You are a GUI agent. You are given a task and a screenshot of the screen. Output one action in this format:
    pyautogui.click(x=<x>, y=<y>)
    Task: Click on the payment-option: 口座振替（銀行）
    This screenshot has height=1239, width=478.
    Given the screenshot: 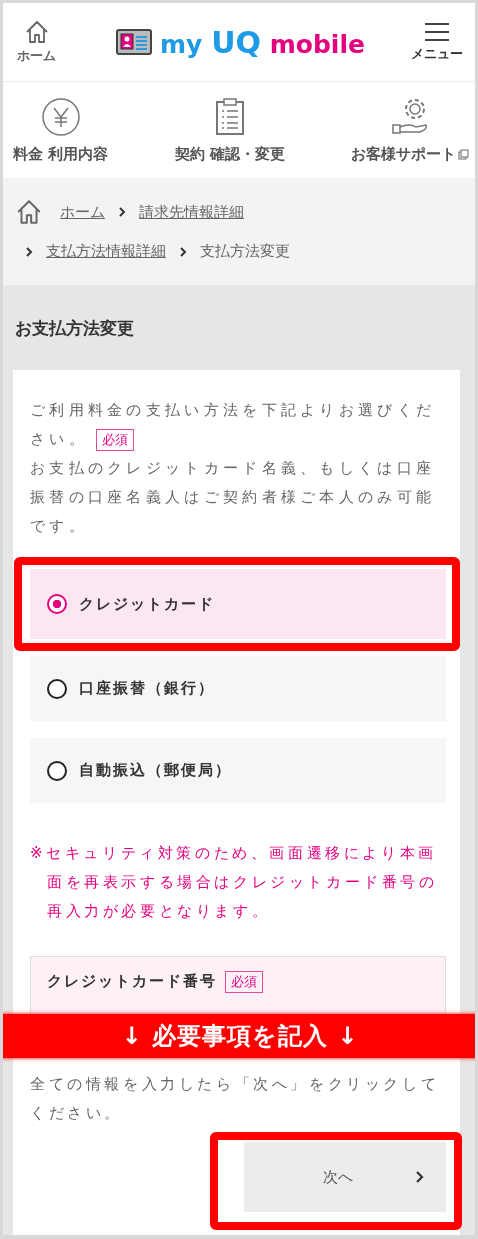 What is the action you would take?
    pyautogui.click(x=238, y=688)
    